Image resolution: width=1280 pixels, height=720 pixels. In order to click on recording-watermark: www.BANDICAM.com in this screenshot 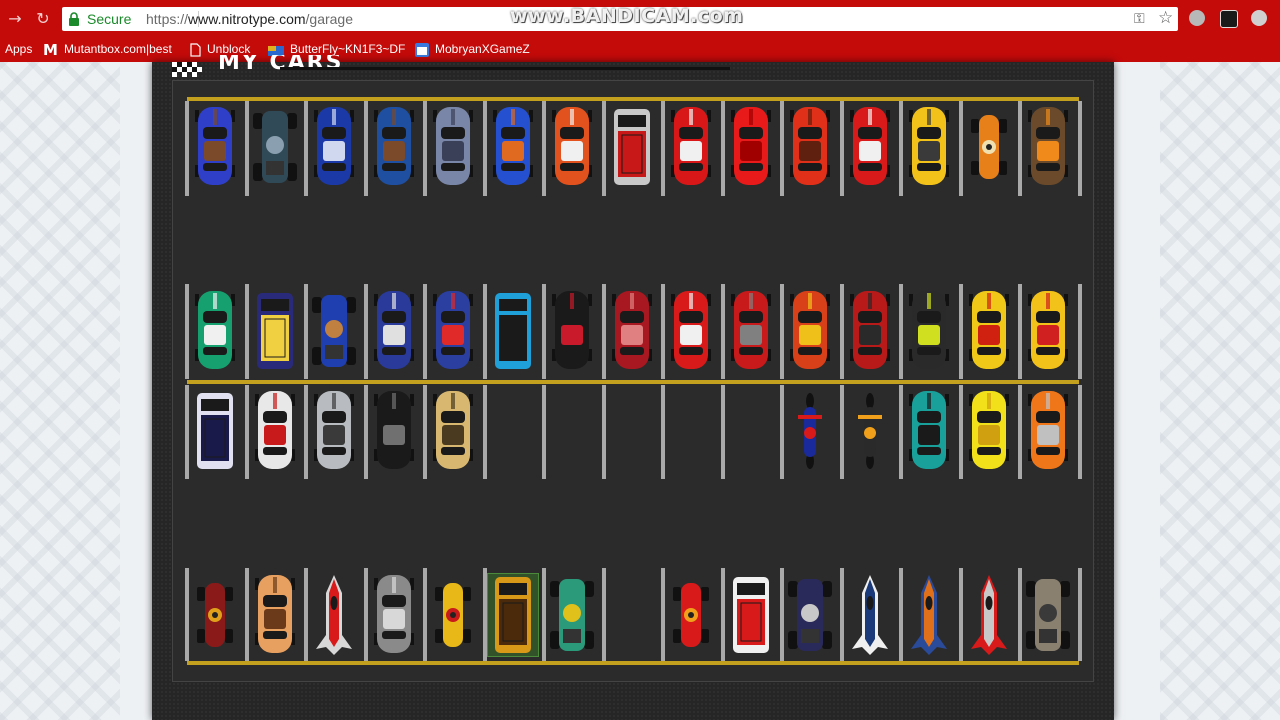, I will do `click(627, 16)`.